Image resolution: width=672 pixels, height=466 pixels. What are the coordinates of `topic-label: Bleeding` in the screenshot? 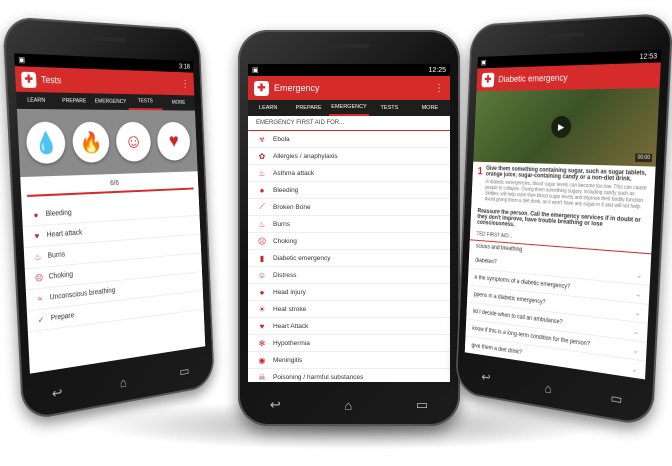 It's located at (59, 213).